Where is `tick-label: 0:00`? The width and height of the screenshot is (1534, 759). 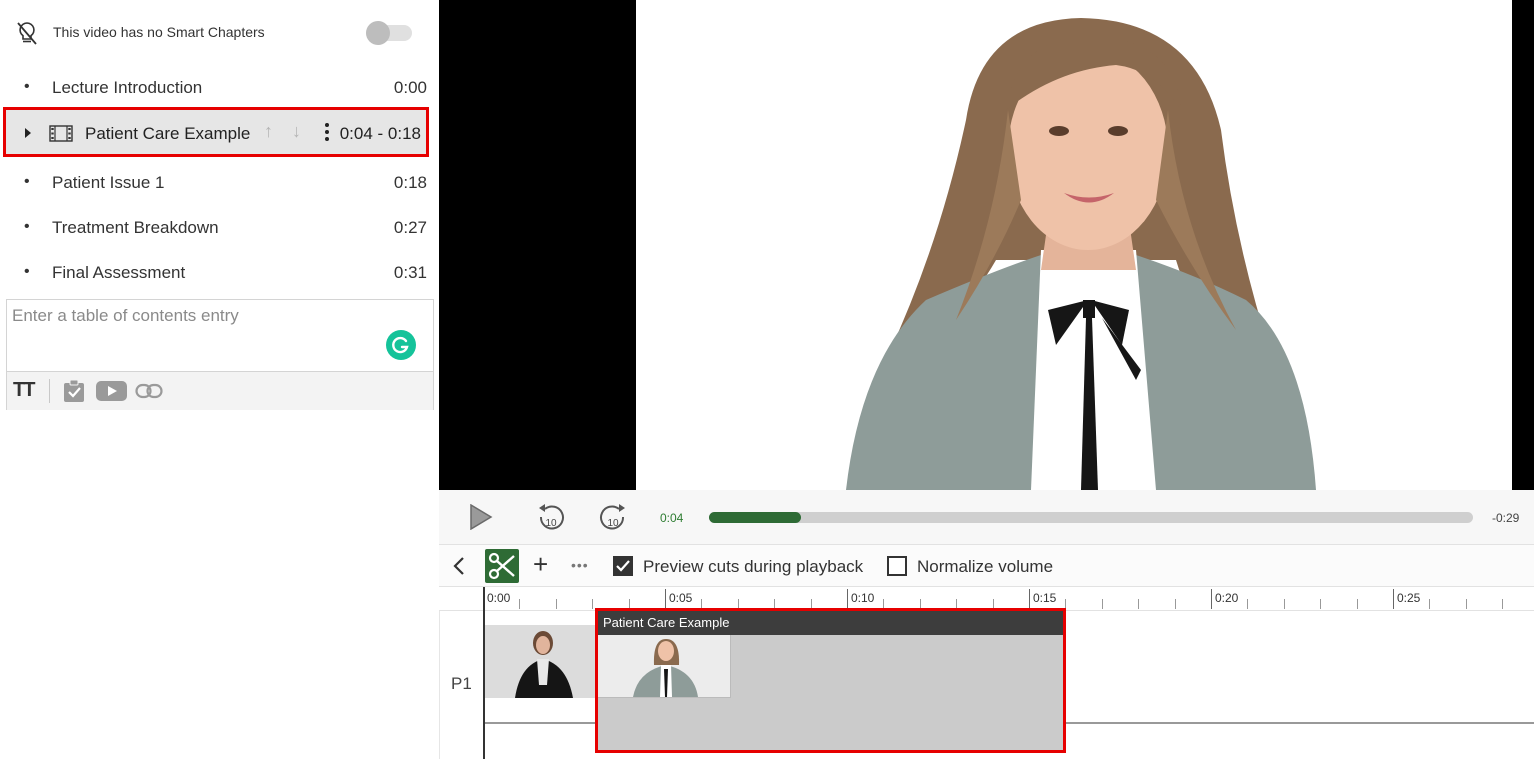
tick-label: 0:00 is located at coordinates (499, 598).